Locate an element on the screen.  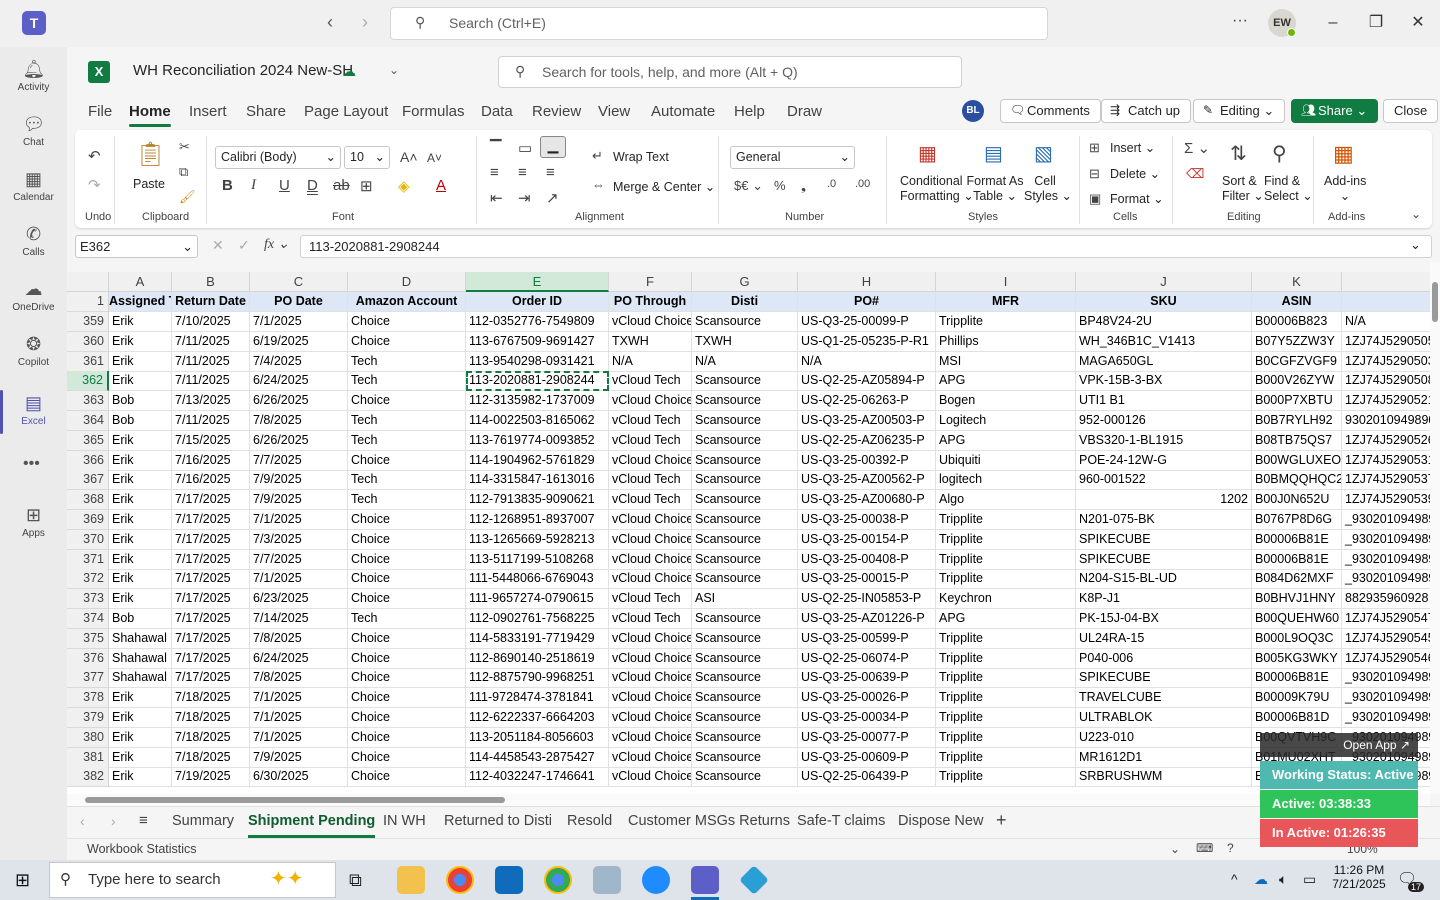
copilot-sparkle-icon: ✦✦ is located at coordinates (287, 878).